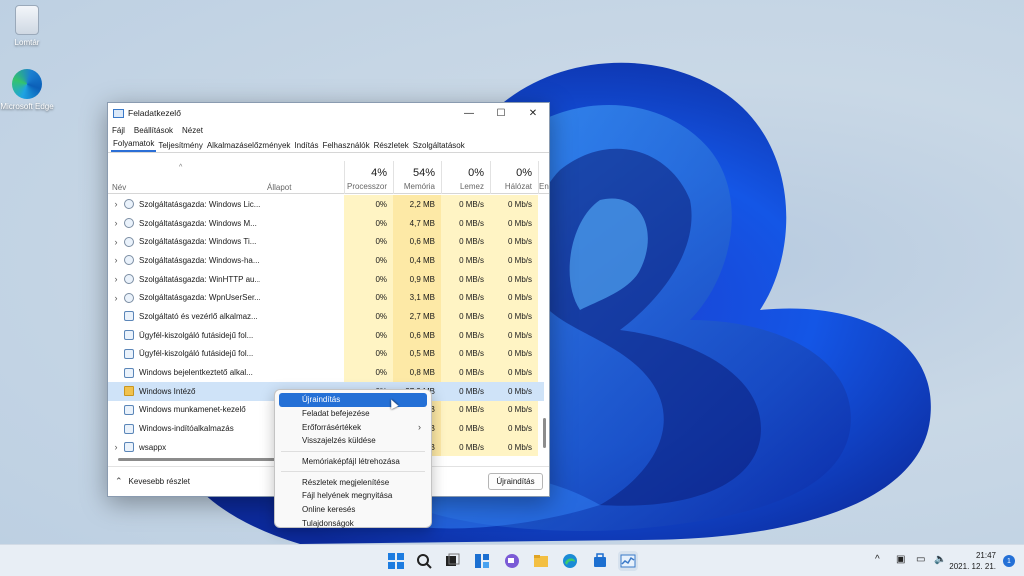  I want to click on menu-view: Nézet, so click(192, 130).